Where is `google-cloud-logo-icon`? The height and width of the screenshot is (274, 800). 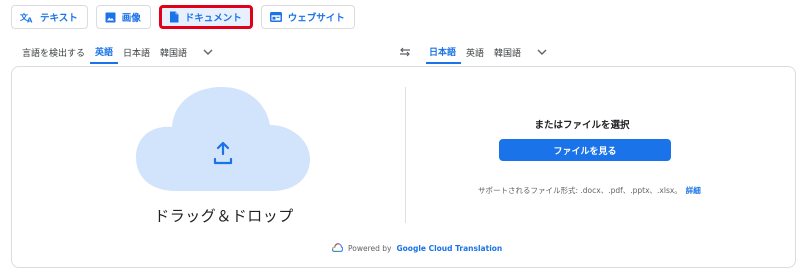
google-cloud-logo-icon is located at coordinates (337, 248).